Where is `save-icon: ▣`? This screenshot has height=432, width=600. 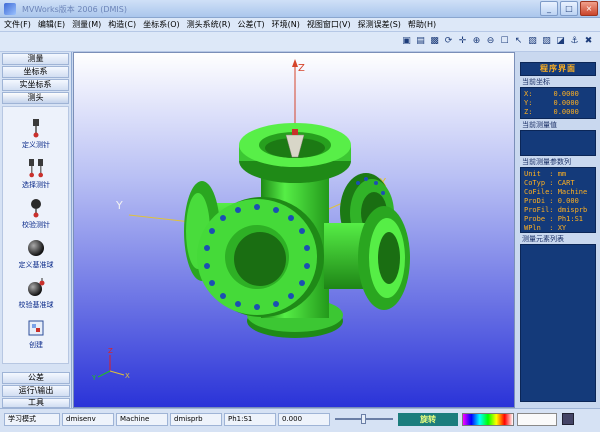 save-icon: ▣ is located at coordinates (406, 41).